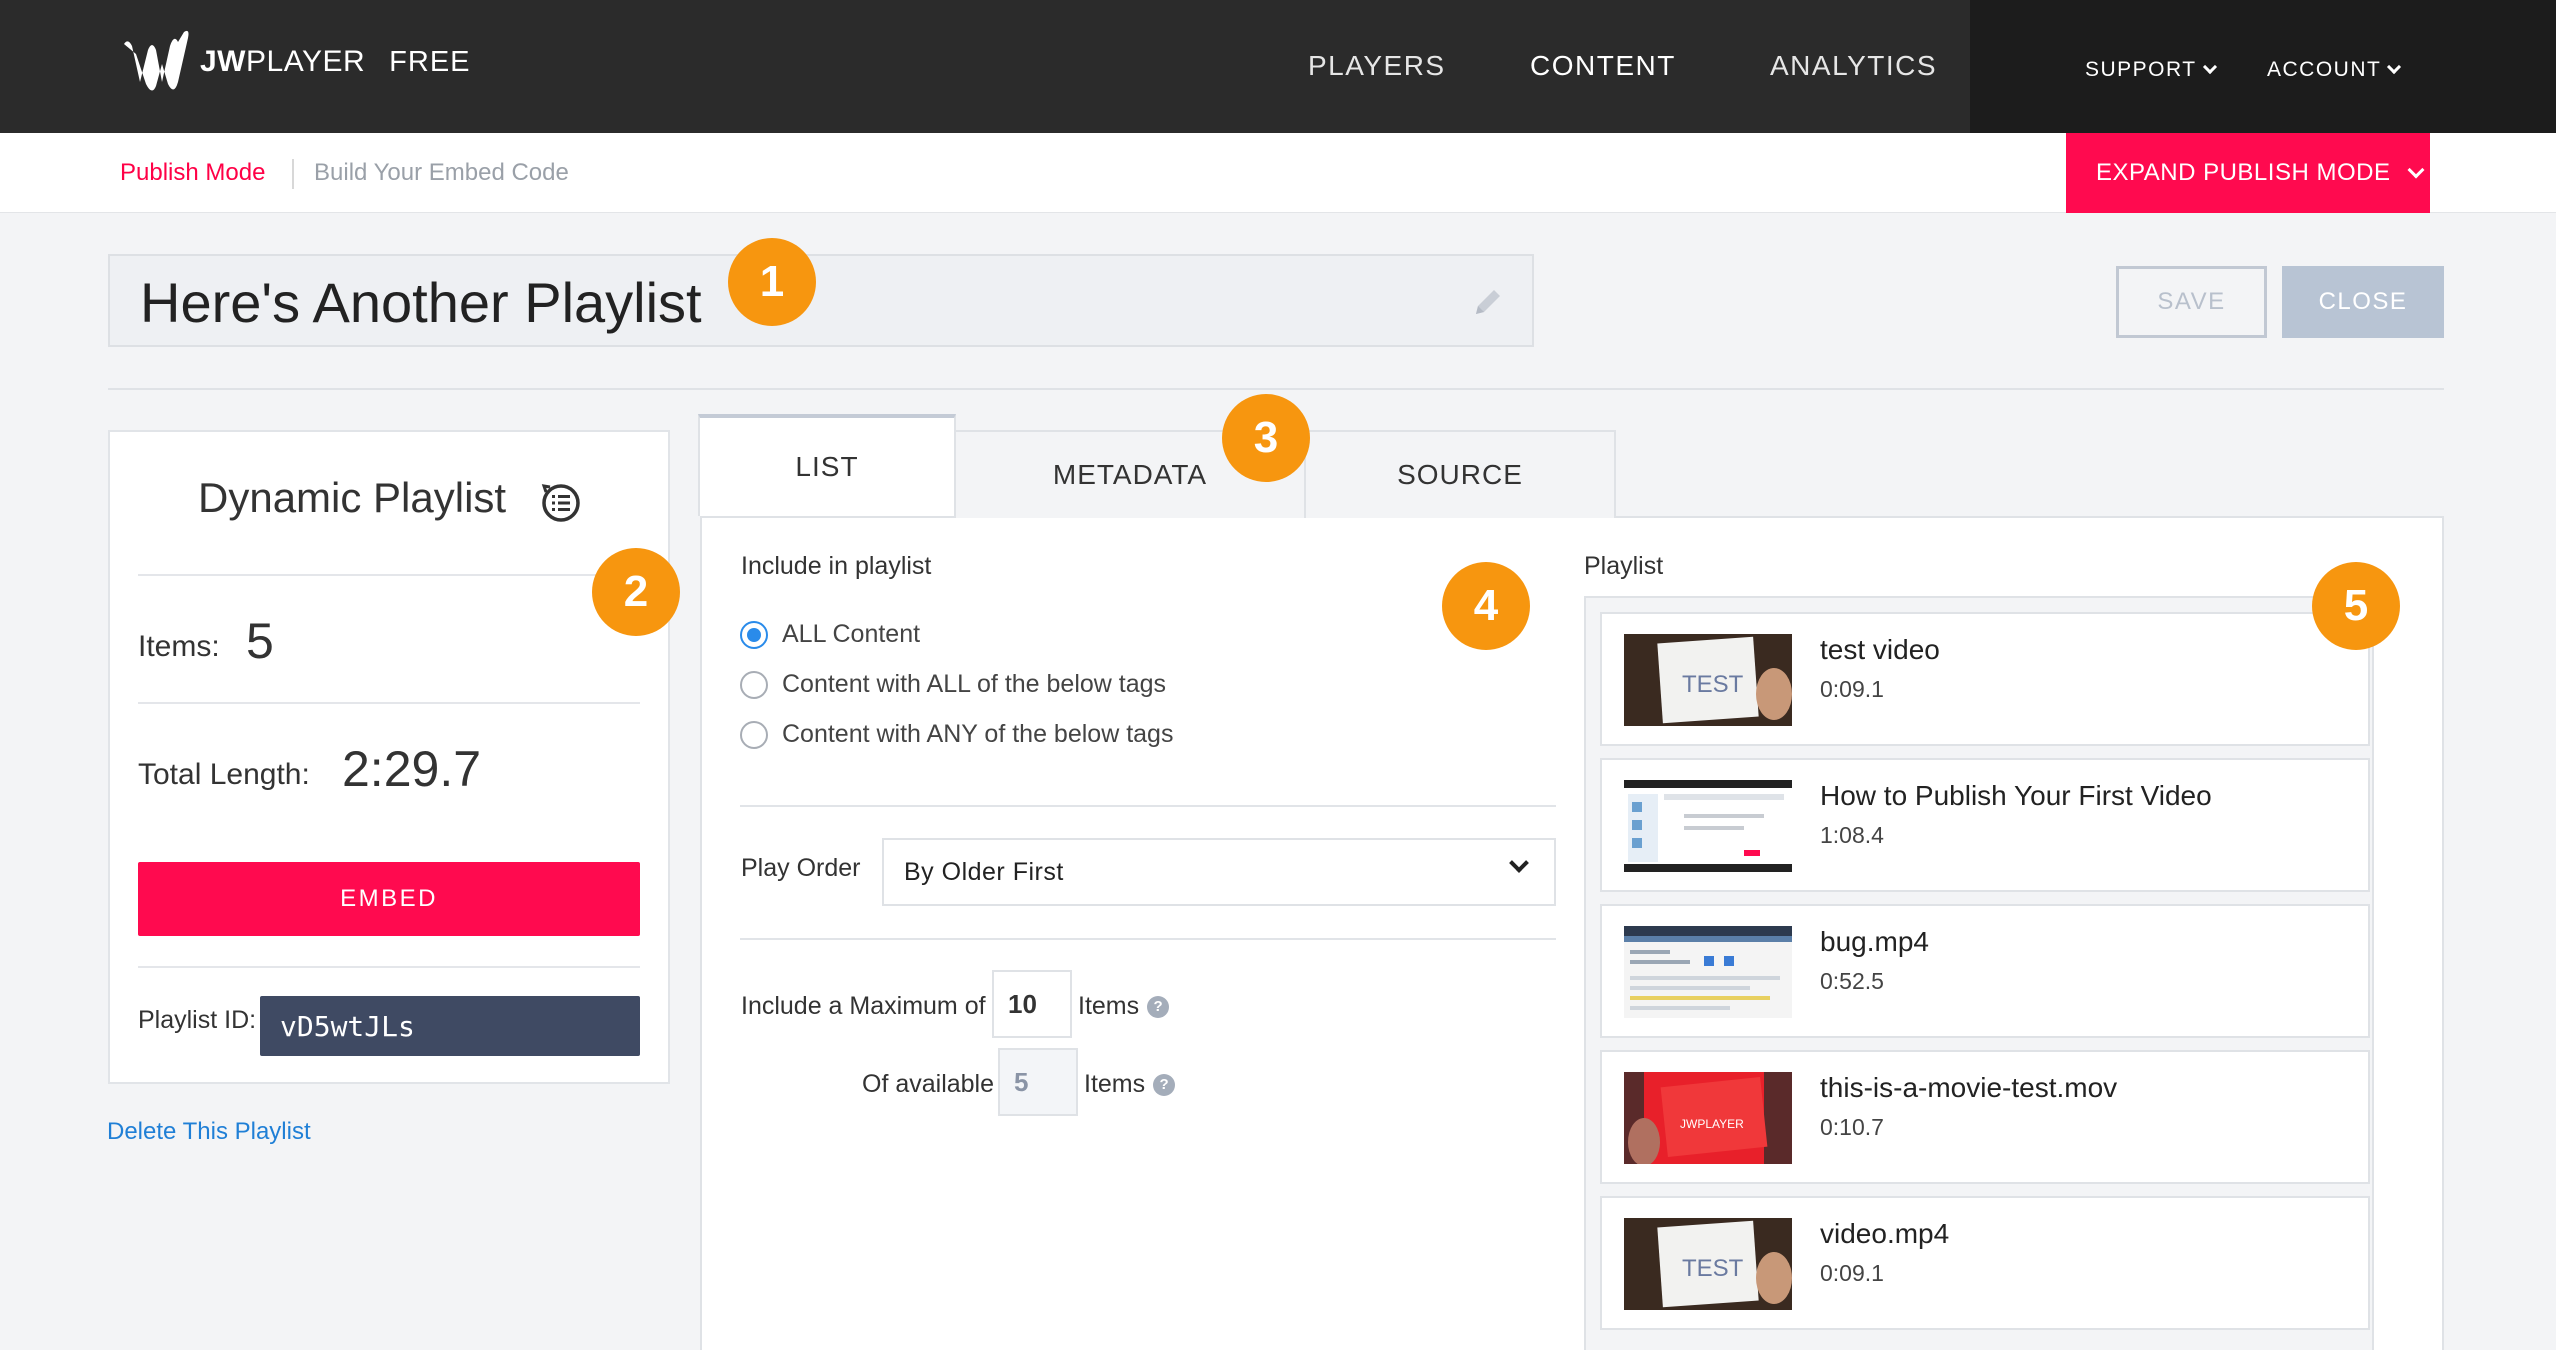 This screenshot has width=2556, height=1350. Describe the element at coordinates (1985, 825) in the screenshot. I see `playlist-item: How to Publish Your First Video 1:08.4` at that location.